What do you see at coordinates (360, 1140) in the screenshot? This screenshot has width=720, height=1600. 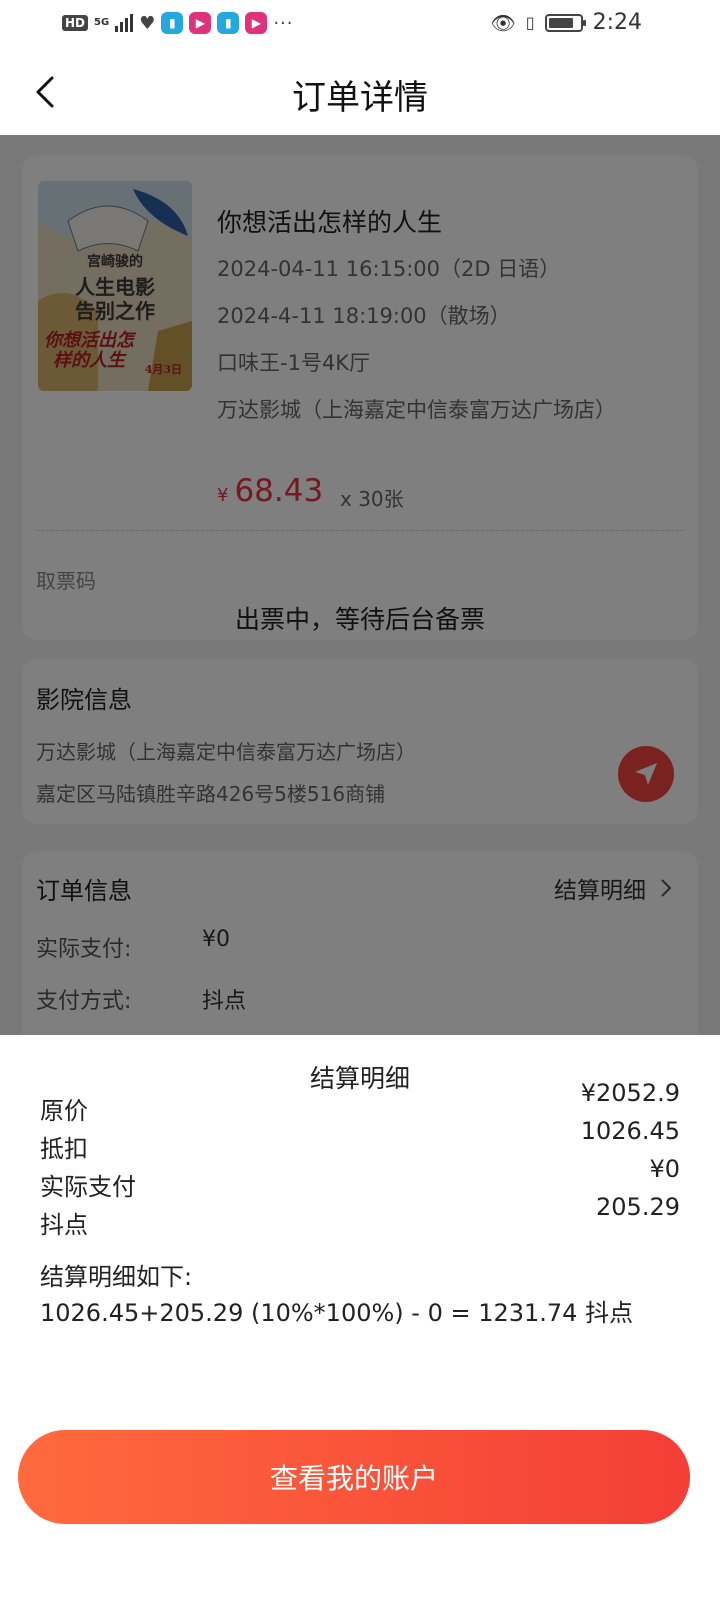 I see `settlement-row: 抵扣 1026.45` at bounding box center [360, 1140].